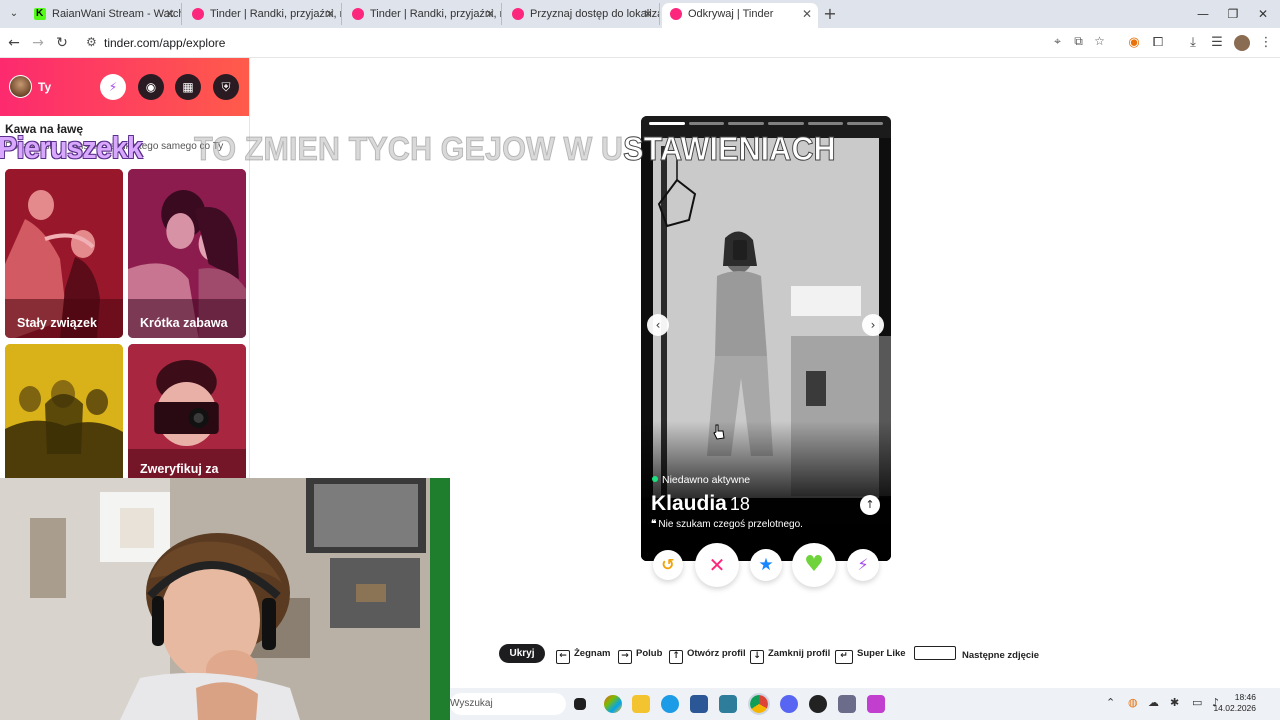  What do you see at coordinates (592, 653) in the screenshot?
I see `shortcut-label: Żegnam` at bounding box center [592, 653].